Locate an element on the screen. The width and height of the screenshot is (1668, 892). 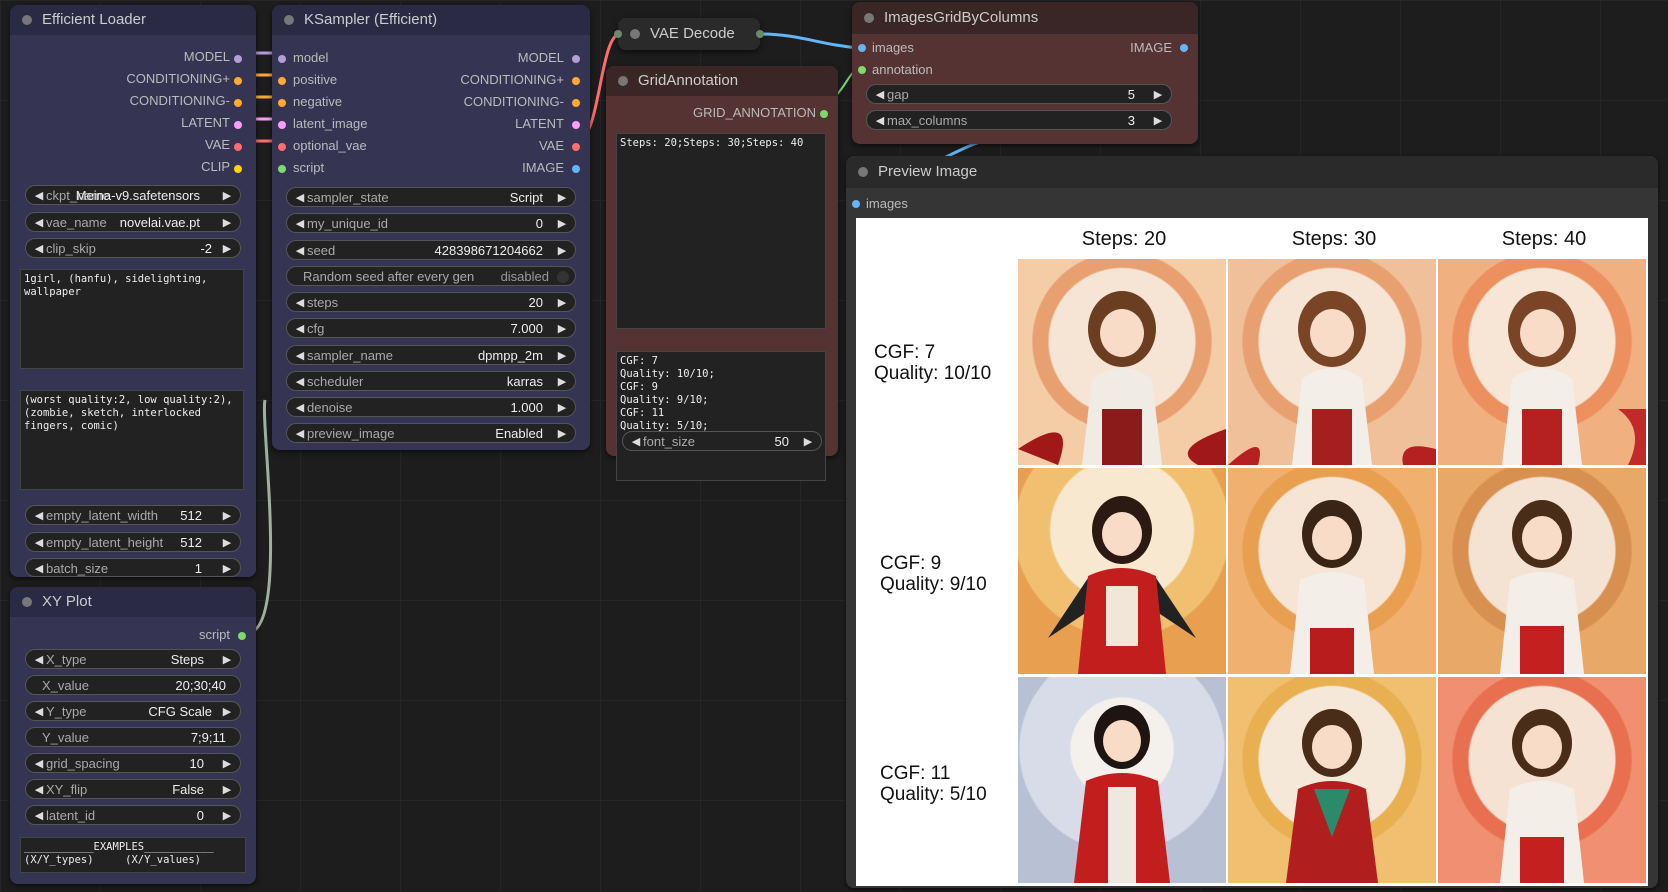
y-type-widget: ◀ Y_type CFG Scale ▶ is located at coordinates (133, 711).